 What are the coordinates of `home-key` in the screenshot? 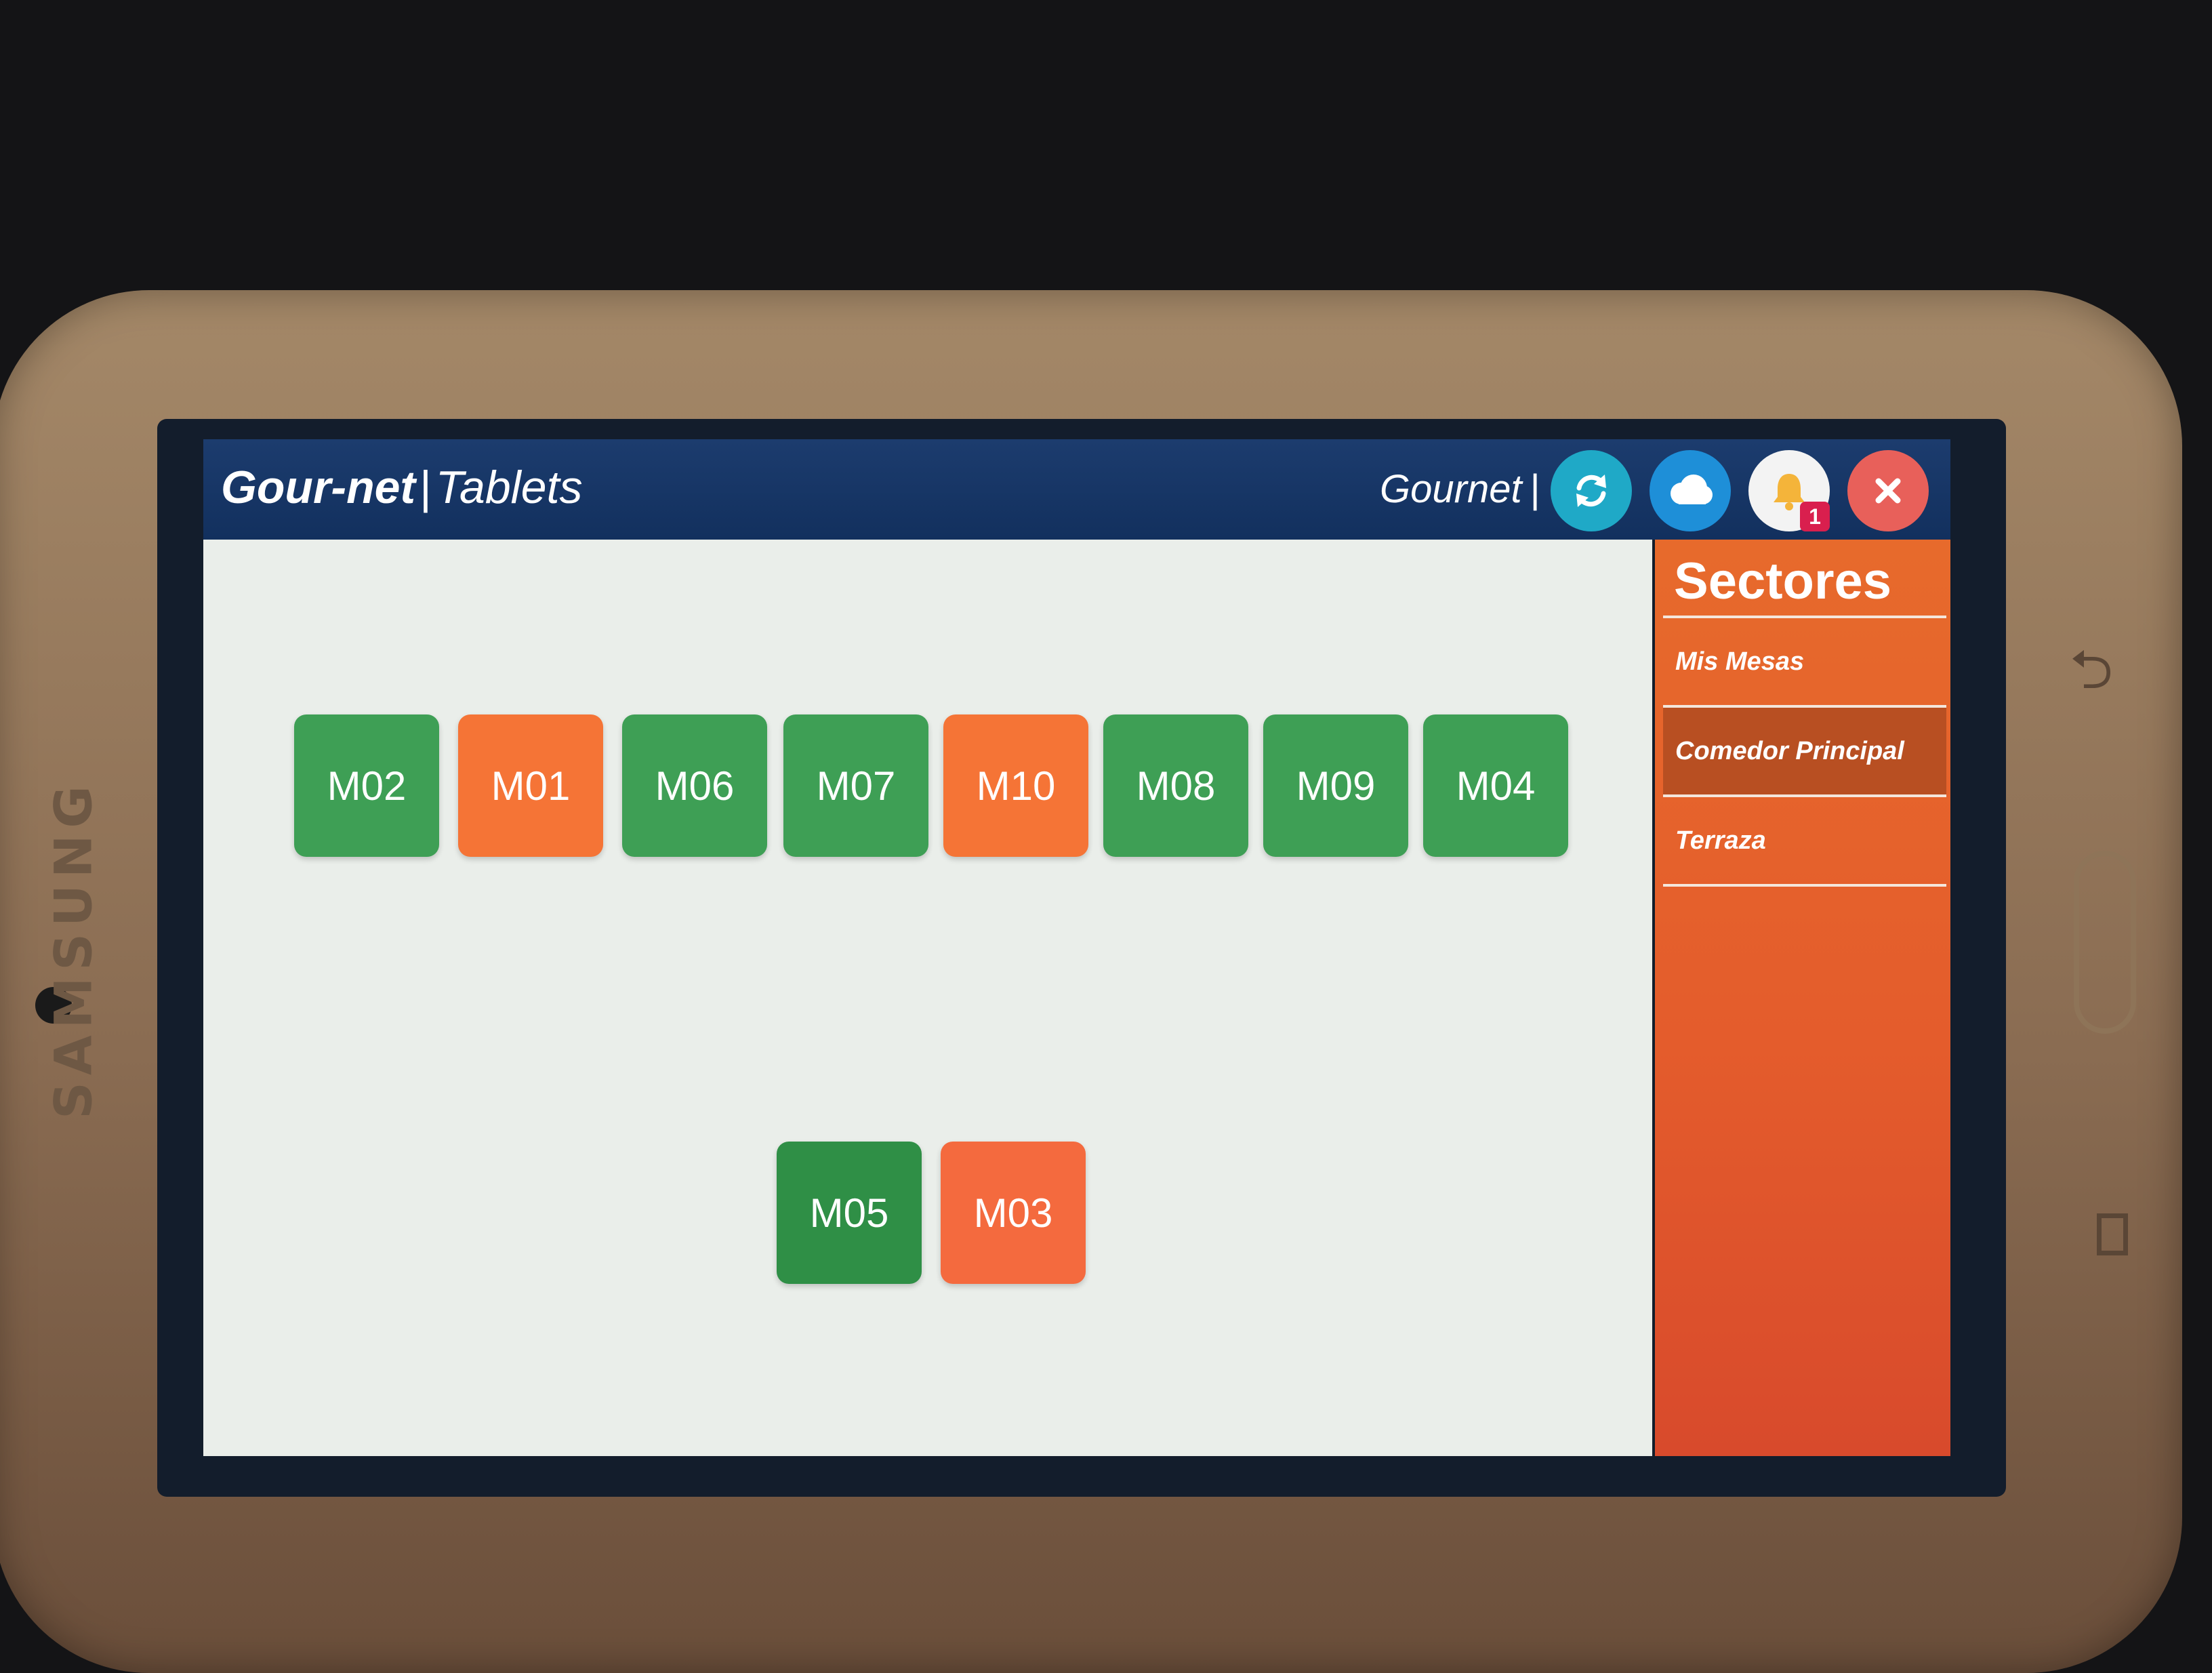 It's located at (2105, 942).